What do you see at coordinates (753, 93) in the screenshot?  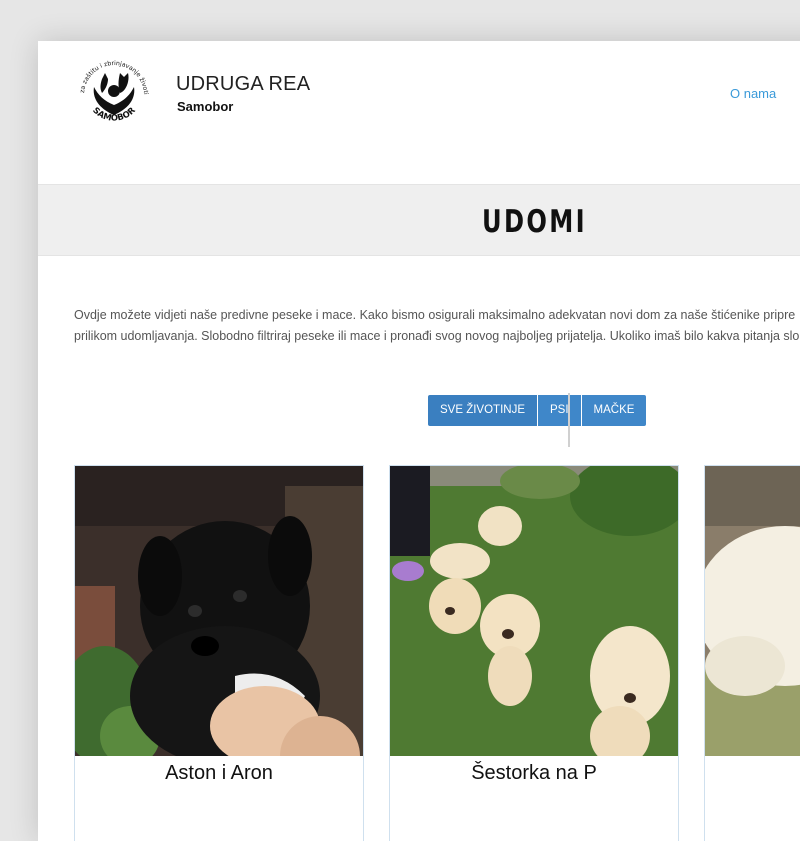 I see `nav-link-o-nama: O nama` at bounding box center [753, 93].